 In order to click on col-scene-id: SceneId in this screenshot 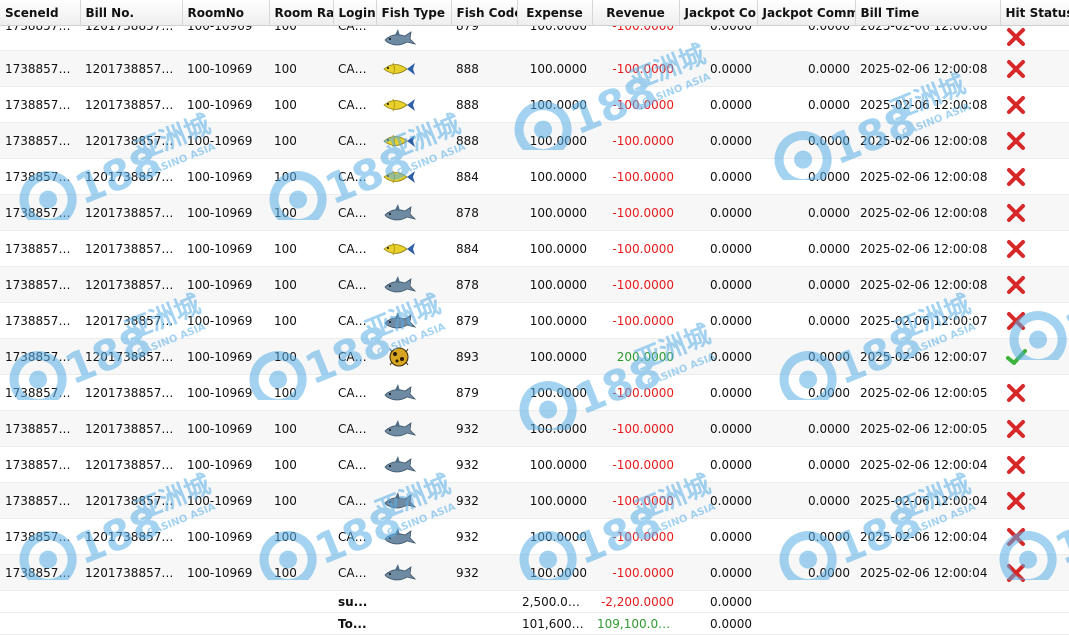, I will do `click(40, 13)`.